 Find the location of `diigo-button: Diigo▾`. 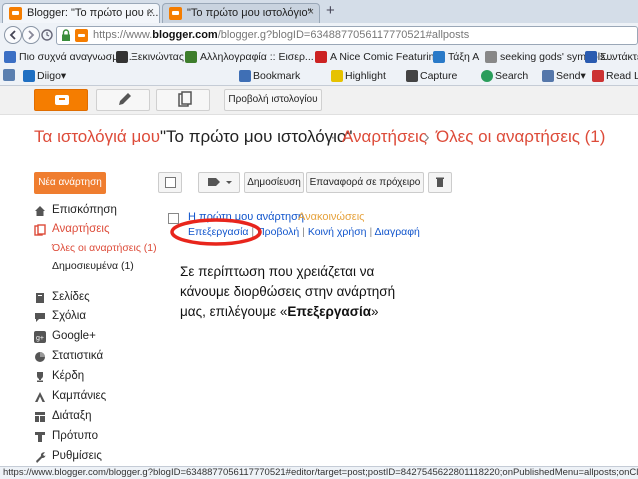

diigo-button: Diigo▾ is located at coordinates (44, 76).